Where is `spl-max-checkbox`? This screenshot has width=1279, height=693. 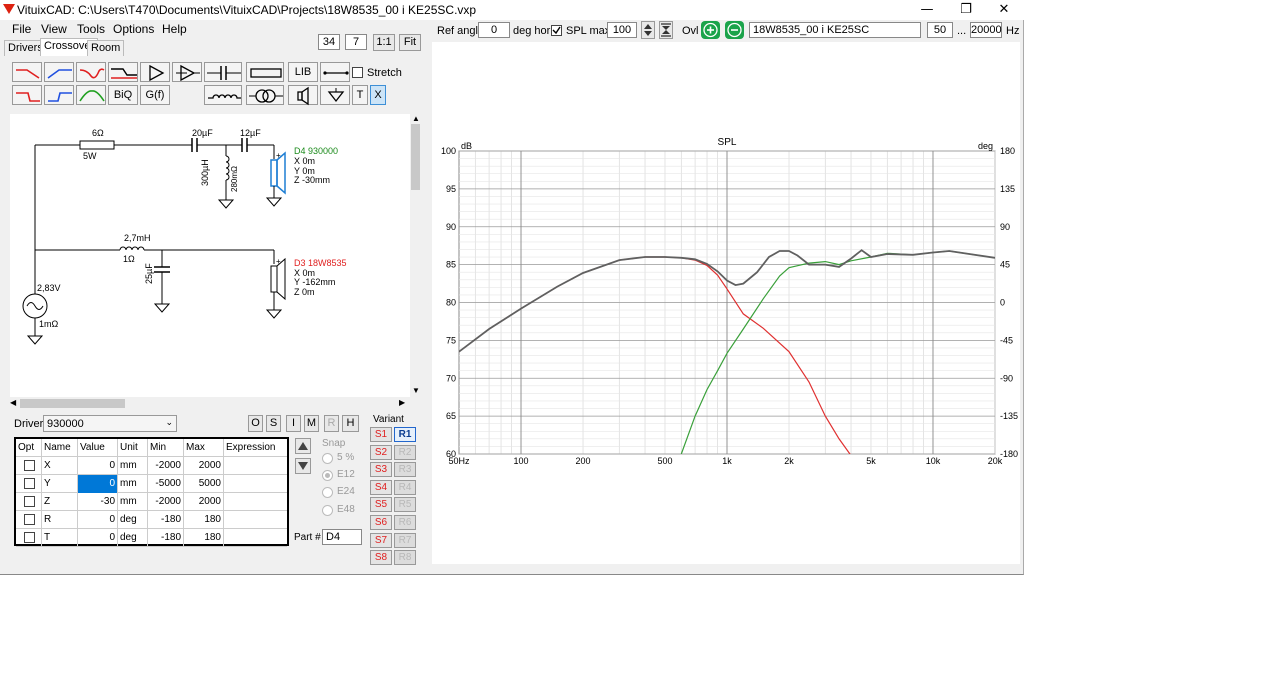
spl-max-checkbox is located at coordinates (556, 30).